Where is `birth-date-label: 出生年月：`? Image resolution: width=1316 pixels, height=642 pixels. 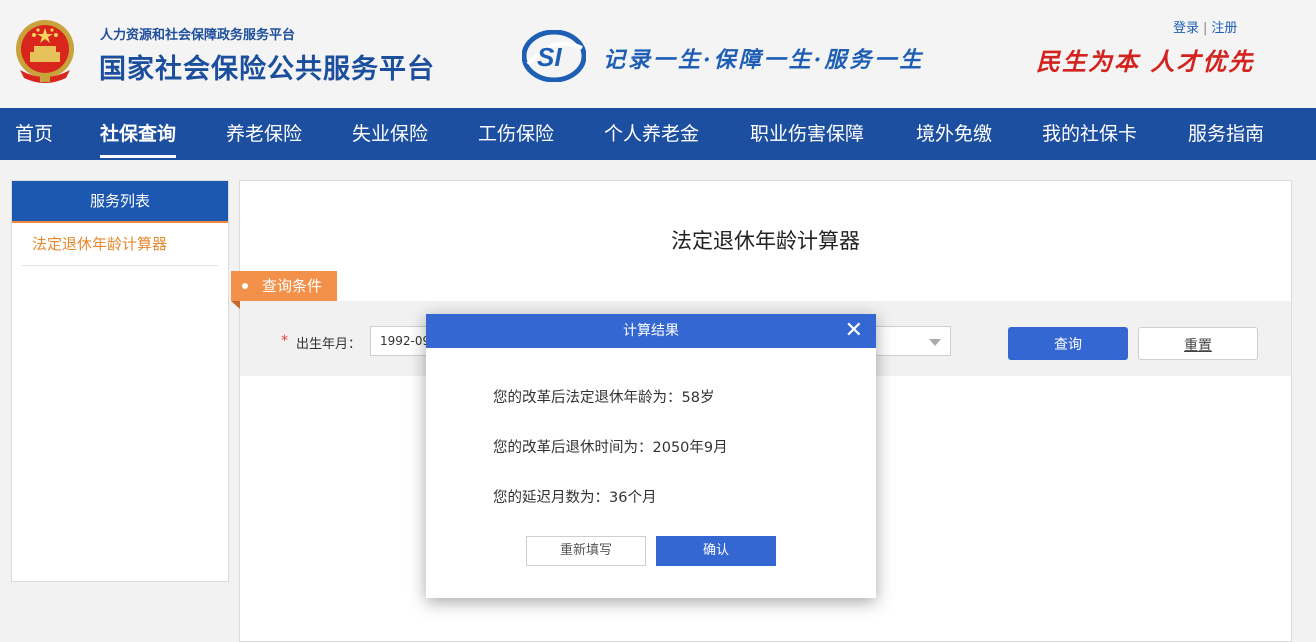 birth-date-label: 出生年月： is located at coordinates (329, 344).